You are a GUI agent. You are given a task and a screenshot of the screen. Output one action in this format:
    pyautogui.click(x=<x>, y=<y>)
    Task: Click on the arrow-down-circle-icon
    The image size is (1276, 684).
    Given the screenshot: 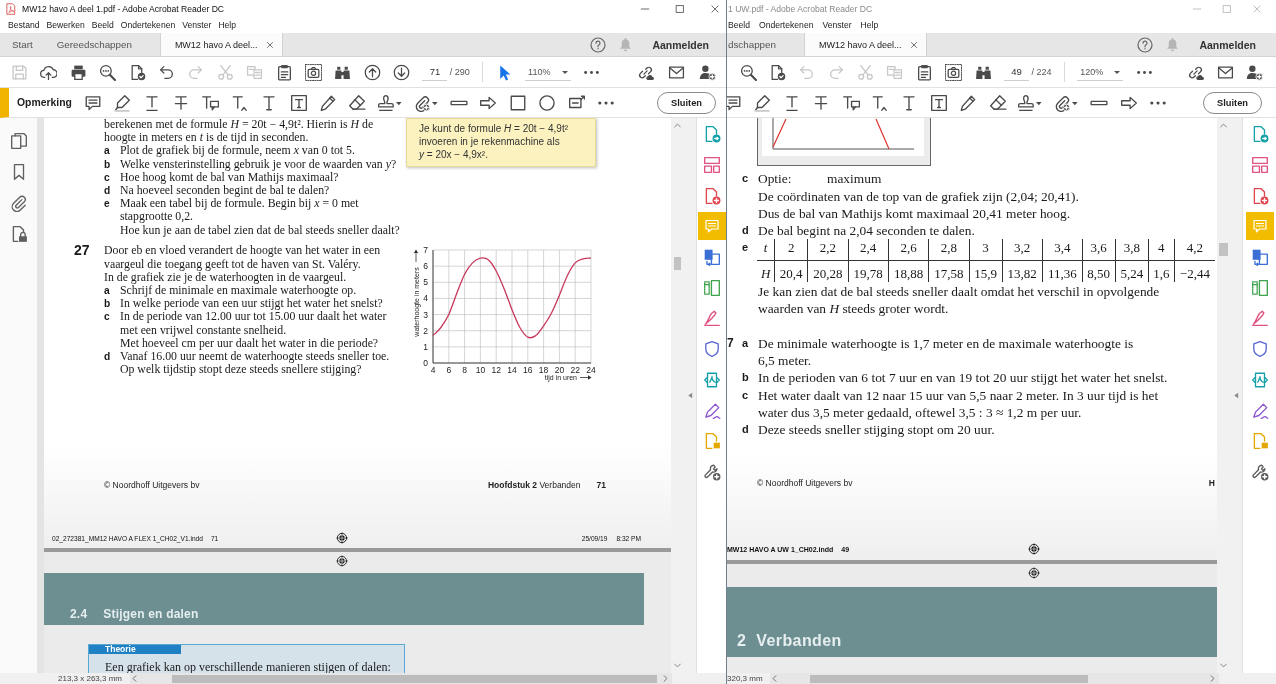 What is the action you would take?
    pyautogui.click(x=402, y=72)
    